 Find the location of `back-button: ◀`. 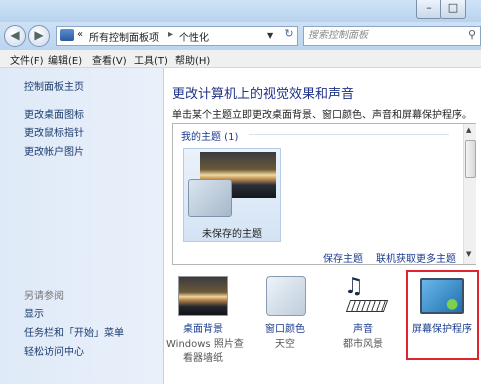

back-button: ◀ is located at coordinates (15, 36).